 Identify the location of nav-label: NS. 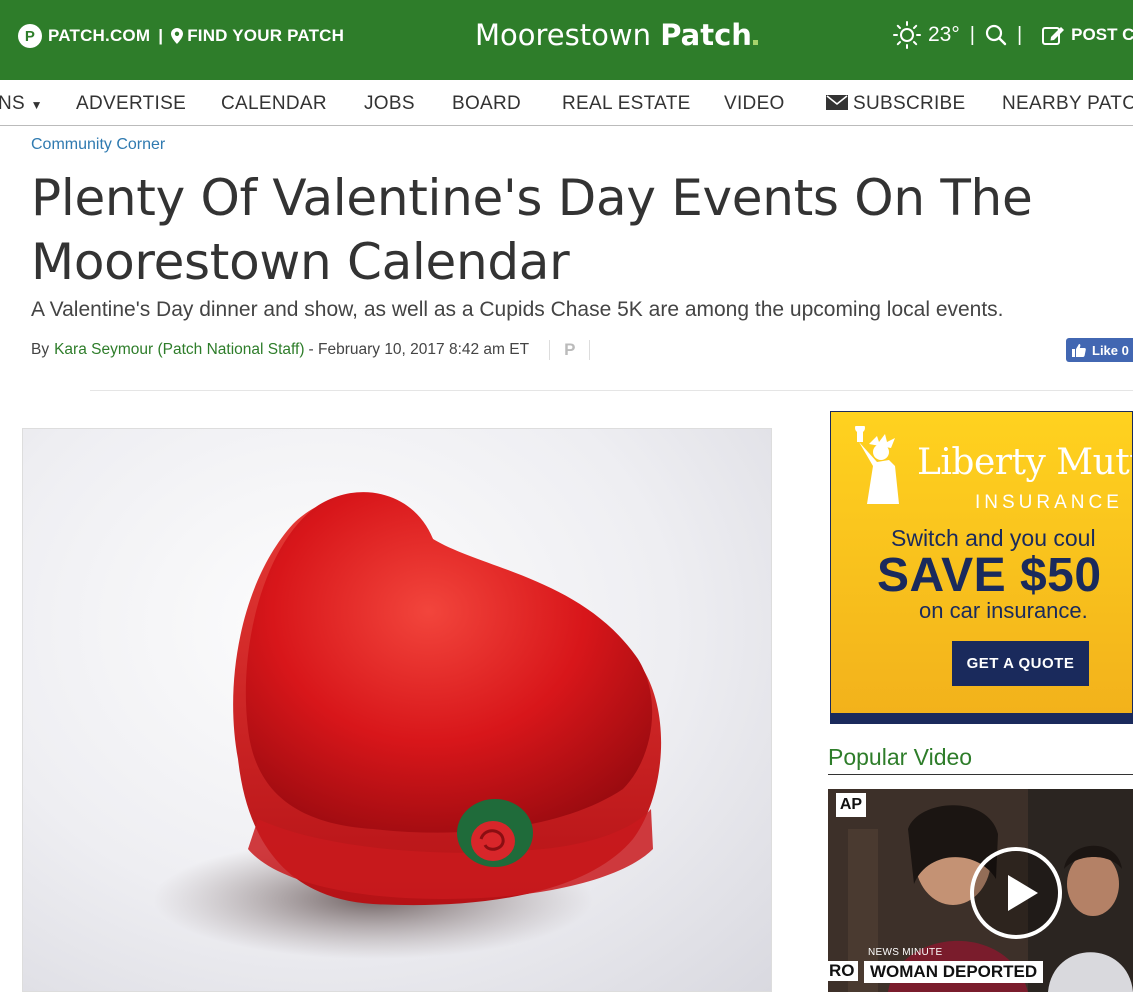
(12, 103).